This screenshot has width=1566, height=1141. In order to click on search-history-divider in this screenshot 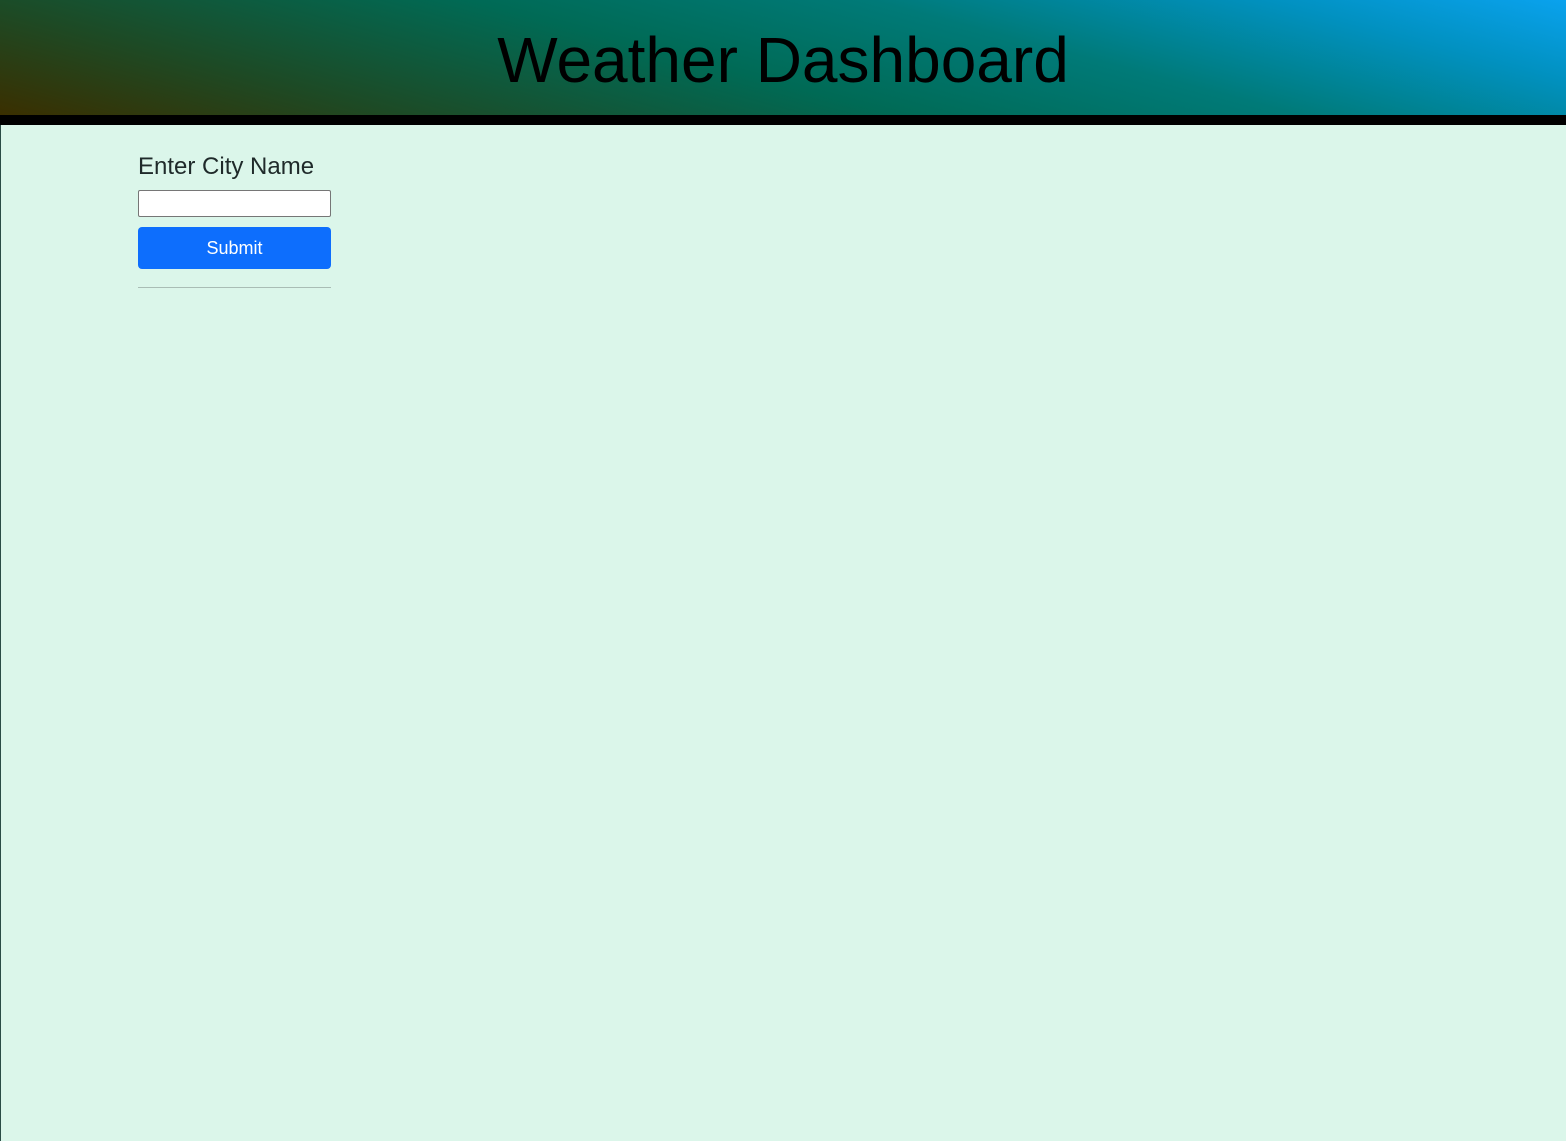, I will do `click(234, 287)`.